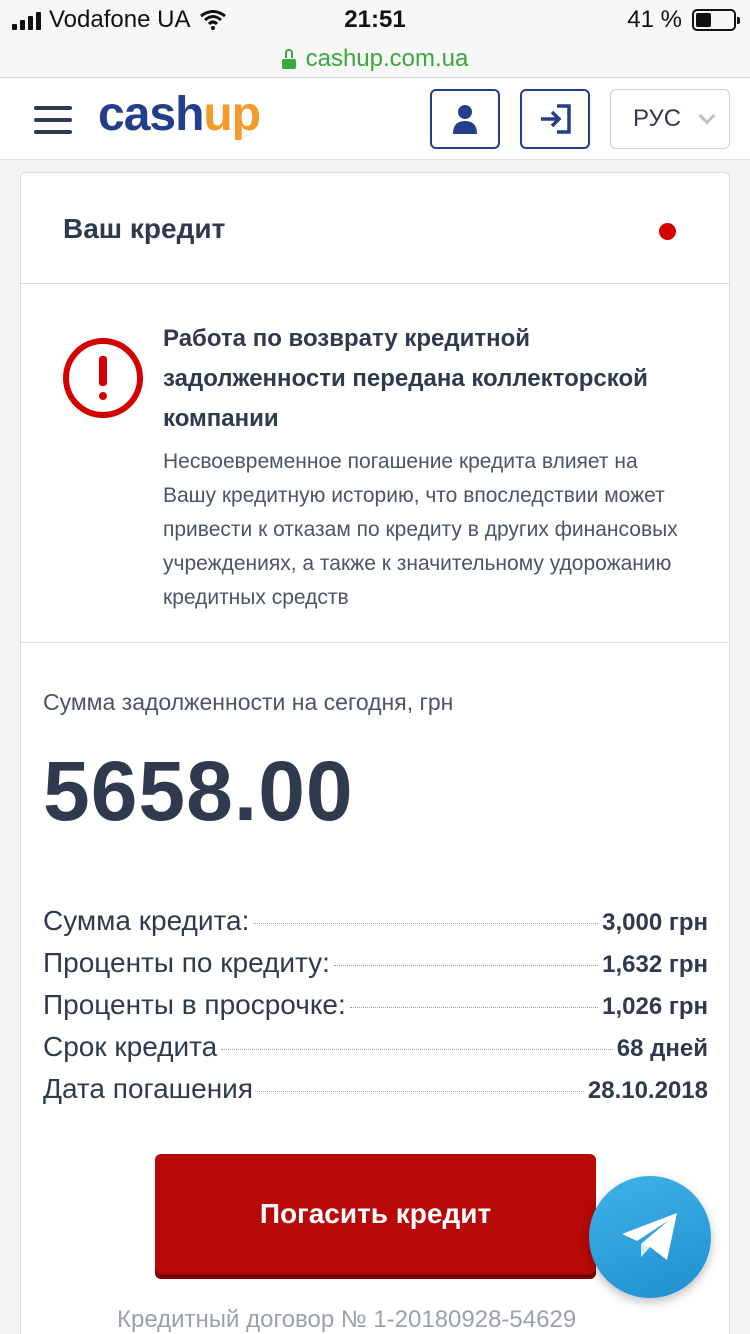 The height and width of the screenshot is (1334, 750). What do you see at coordinates (655, 1006) in the screenshot?
I see `detail-value: 1,026 грн` at bounding box center [655, 1006].